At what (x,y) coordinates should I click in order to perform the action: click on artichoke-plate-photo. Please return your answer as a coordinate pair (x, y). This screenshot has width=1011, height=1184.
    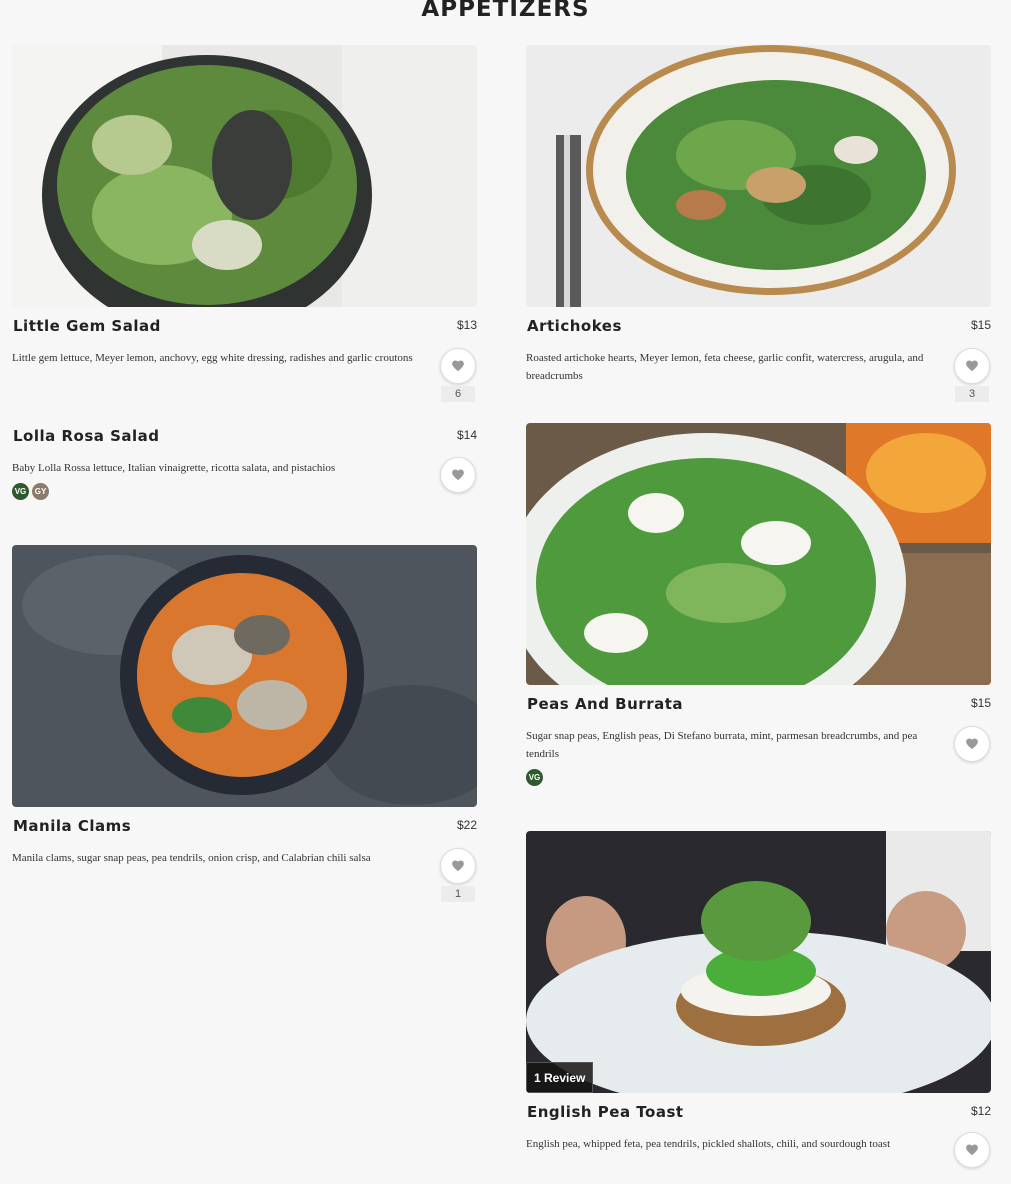
    Looking at the image, I should click on (758, 176).